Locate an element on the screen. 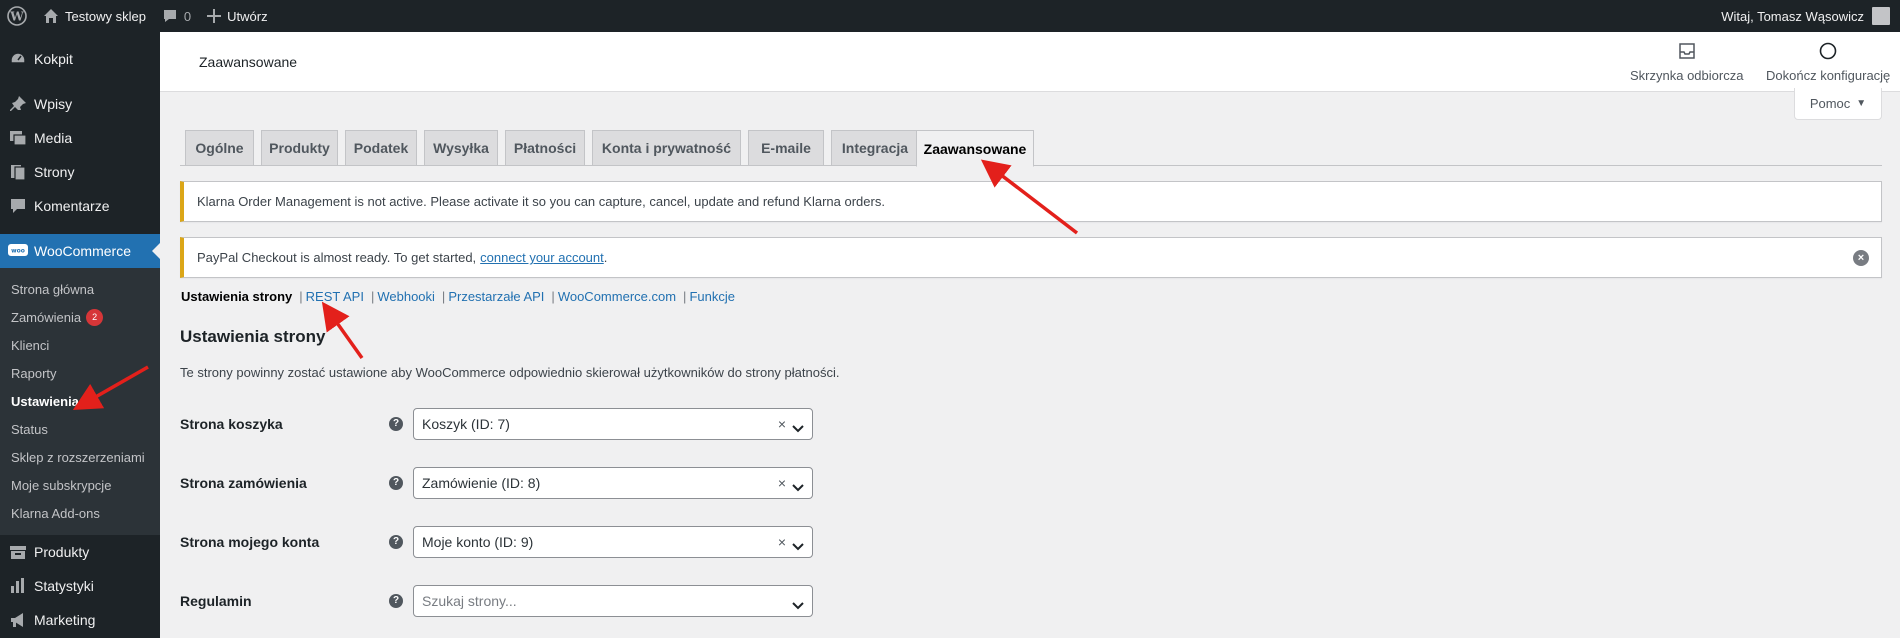  checkout-page-row: Strona zamówienia ? Zamówienie (ID: 8) × is located at coordinates (500, 483).